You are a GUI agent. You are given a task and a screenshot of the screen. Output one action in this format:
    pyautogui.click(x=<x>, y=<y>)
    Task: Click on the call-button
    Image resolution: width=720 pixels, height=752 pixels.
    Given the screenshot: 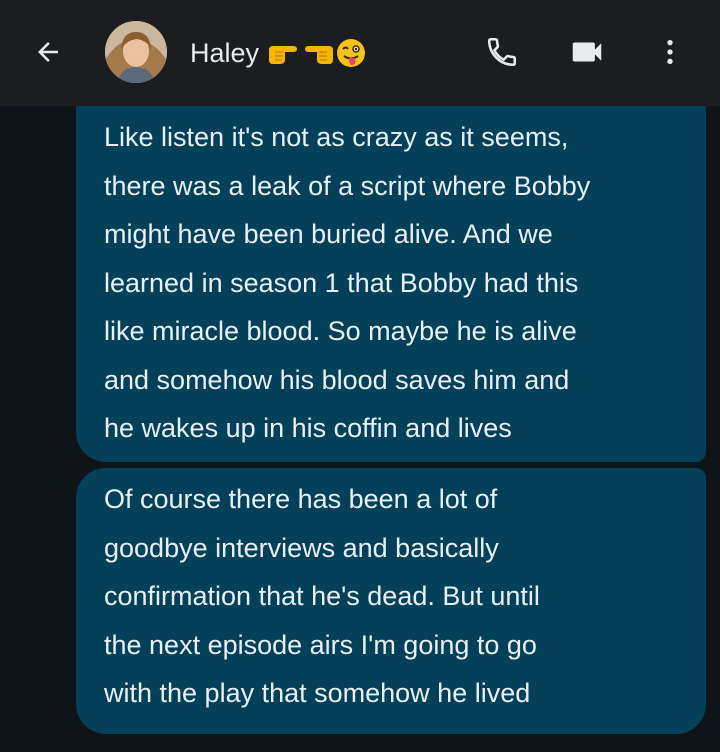 What is the action you would take?
    pyautogui.click(x=502, y=52)
    